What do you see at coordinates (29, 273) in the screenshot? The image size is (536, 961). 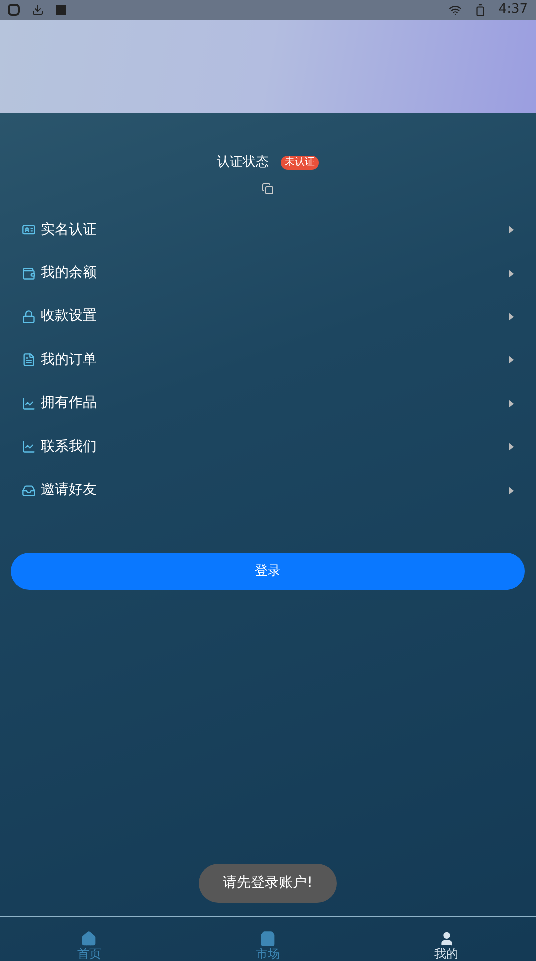 I see `wallet-icon` at bounding box center [29, 273].